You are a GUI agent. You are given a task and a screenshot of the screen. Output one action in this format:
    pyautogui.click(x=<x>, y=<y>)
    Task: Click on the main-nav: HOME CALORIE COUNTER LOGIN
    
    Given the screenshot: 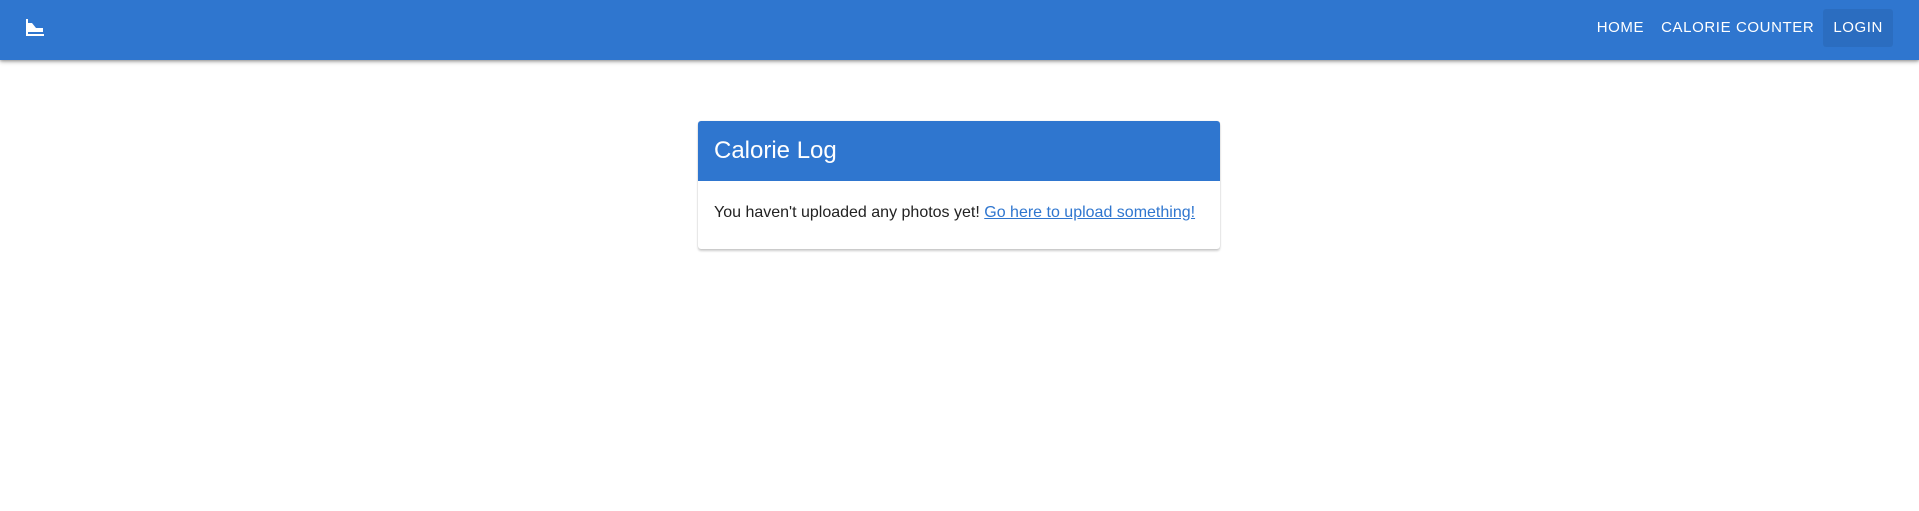 What is the action you would take?
    pyautogui.click(x=1740, y=28)
    